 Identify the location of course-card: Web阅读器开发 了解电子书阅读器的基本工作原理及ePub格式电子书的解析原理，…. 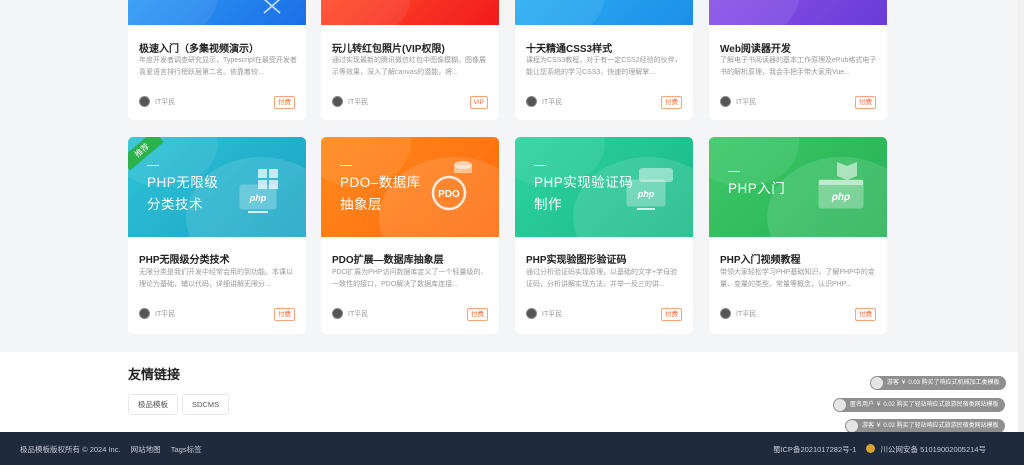
(798, 60).